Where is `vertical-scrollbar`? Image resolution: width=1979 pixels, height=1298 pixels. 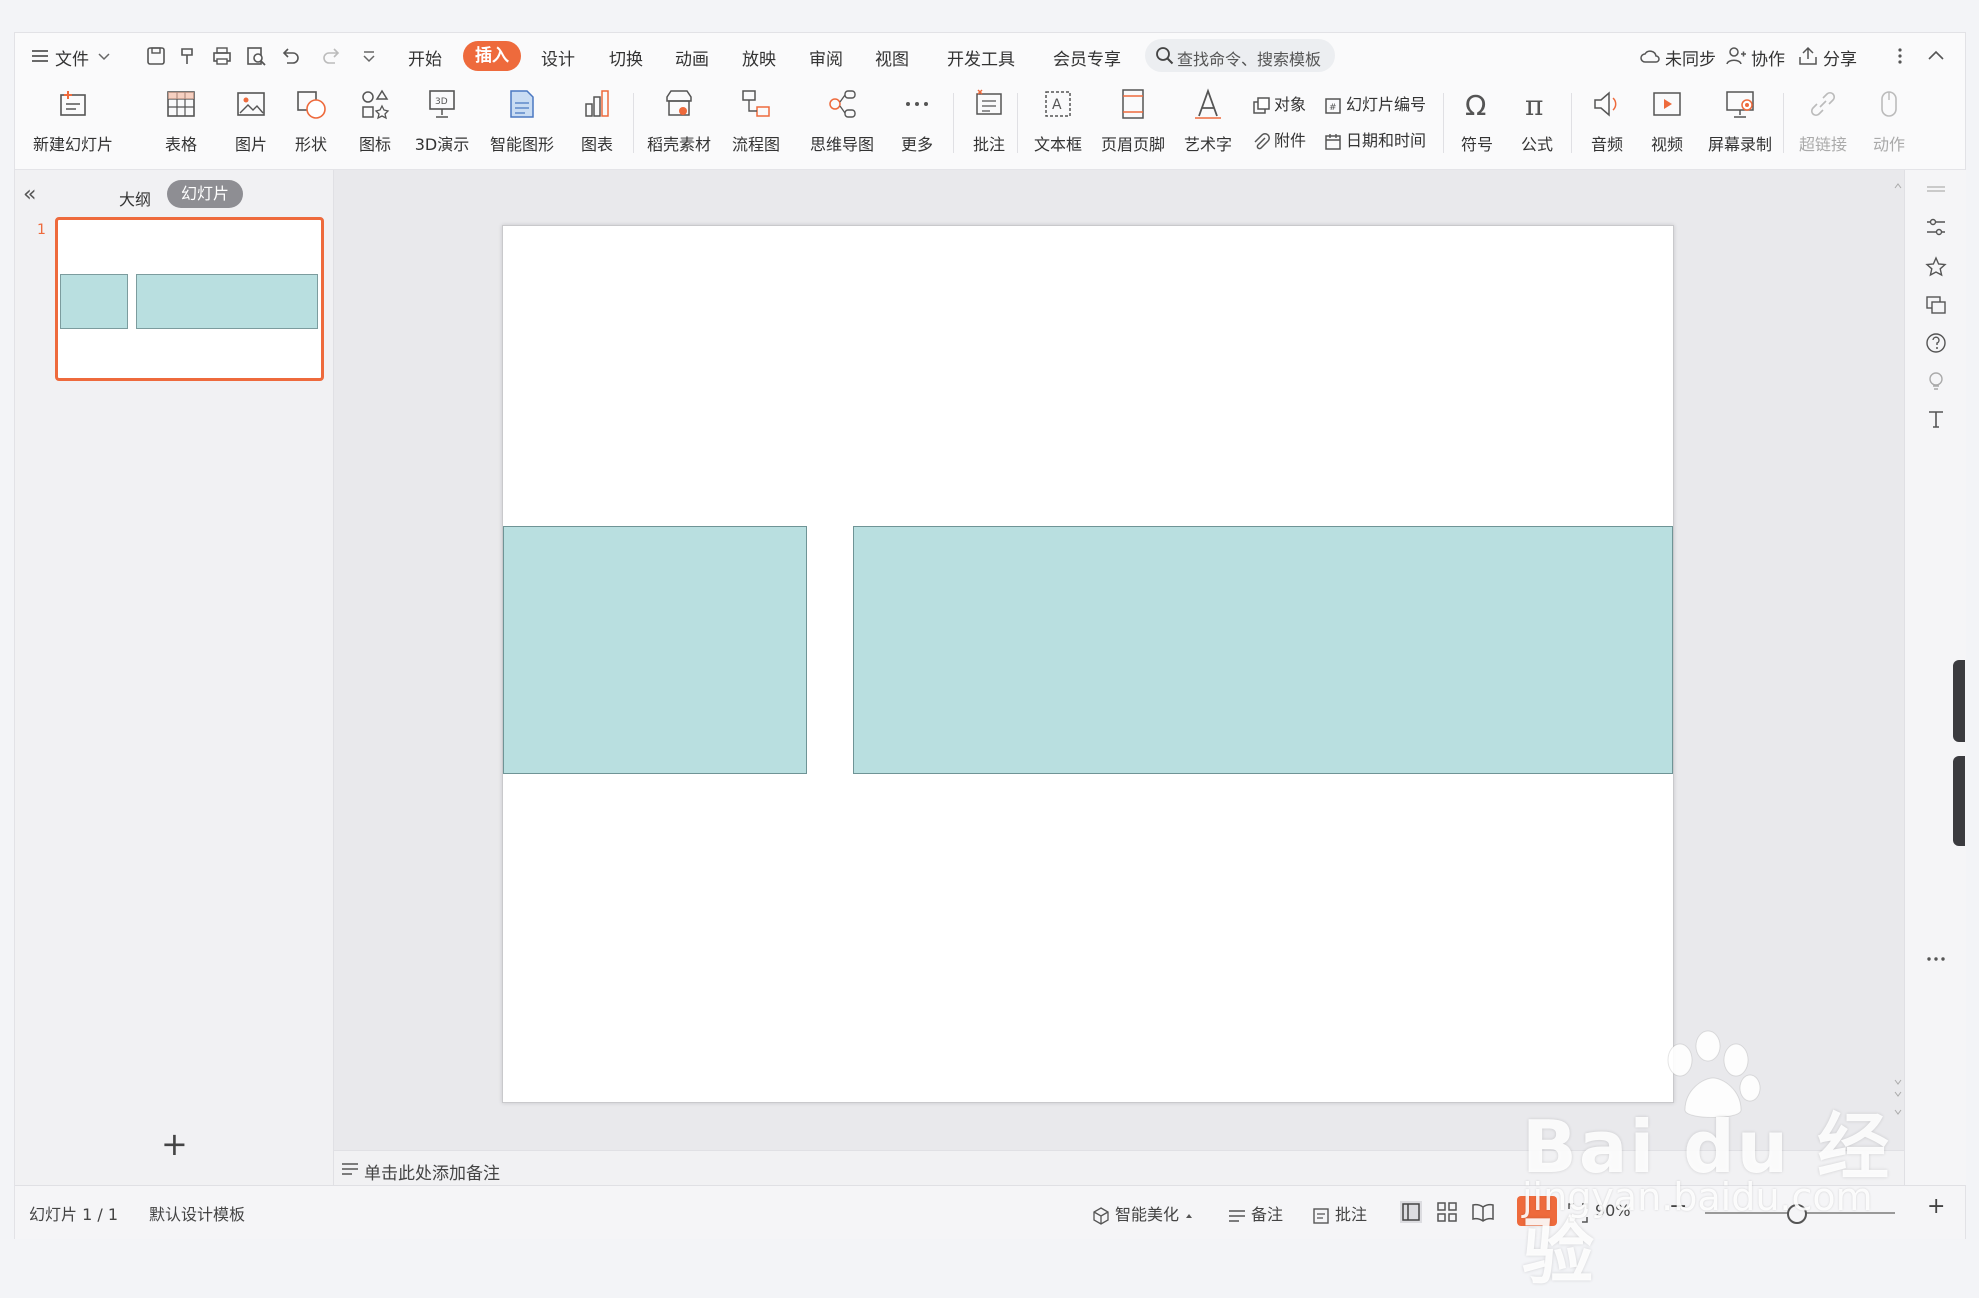 vertical-scrollbar is located at coordinates (1898, 660).